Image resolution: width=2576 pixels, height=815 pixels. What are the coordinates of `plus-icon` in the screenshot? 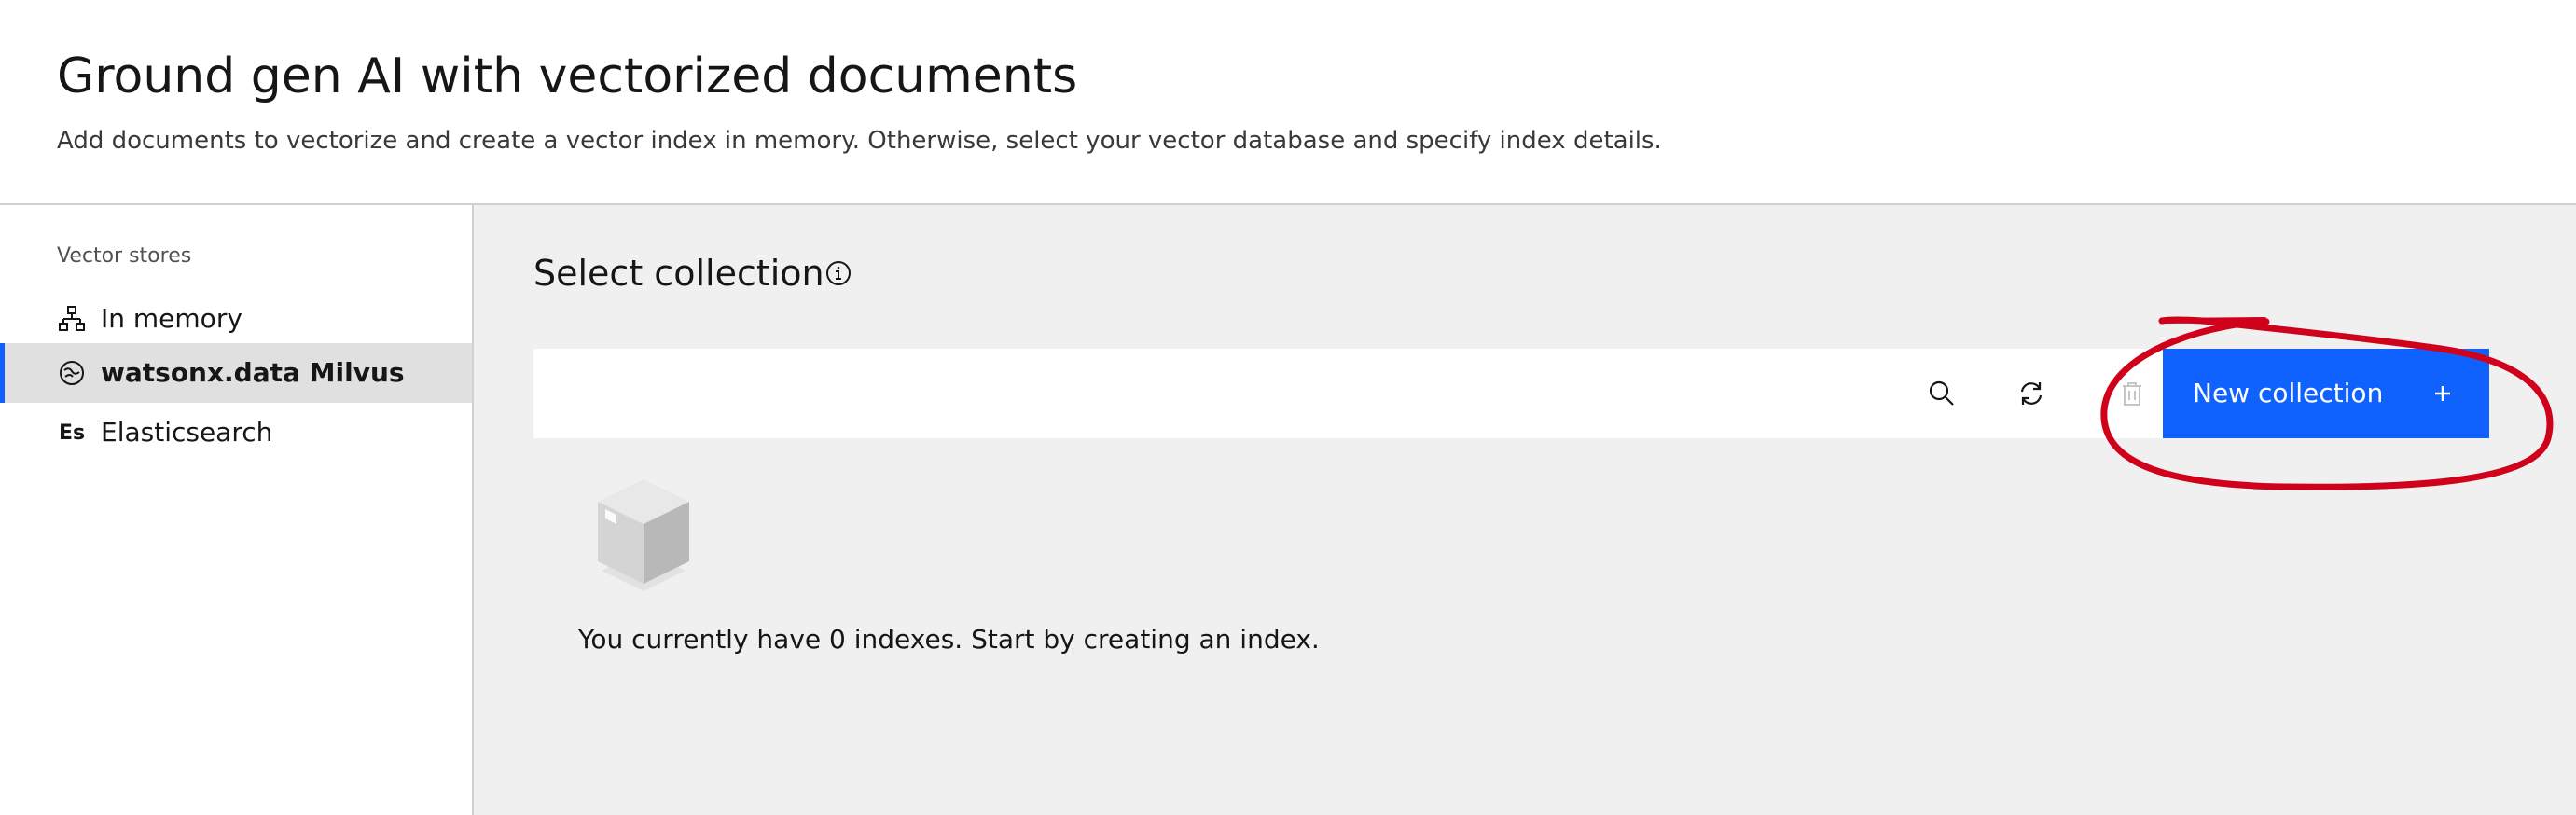 It's located at (2443, 393).